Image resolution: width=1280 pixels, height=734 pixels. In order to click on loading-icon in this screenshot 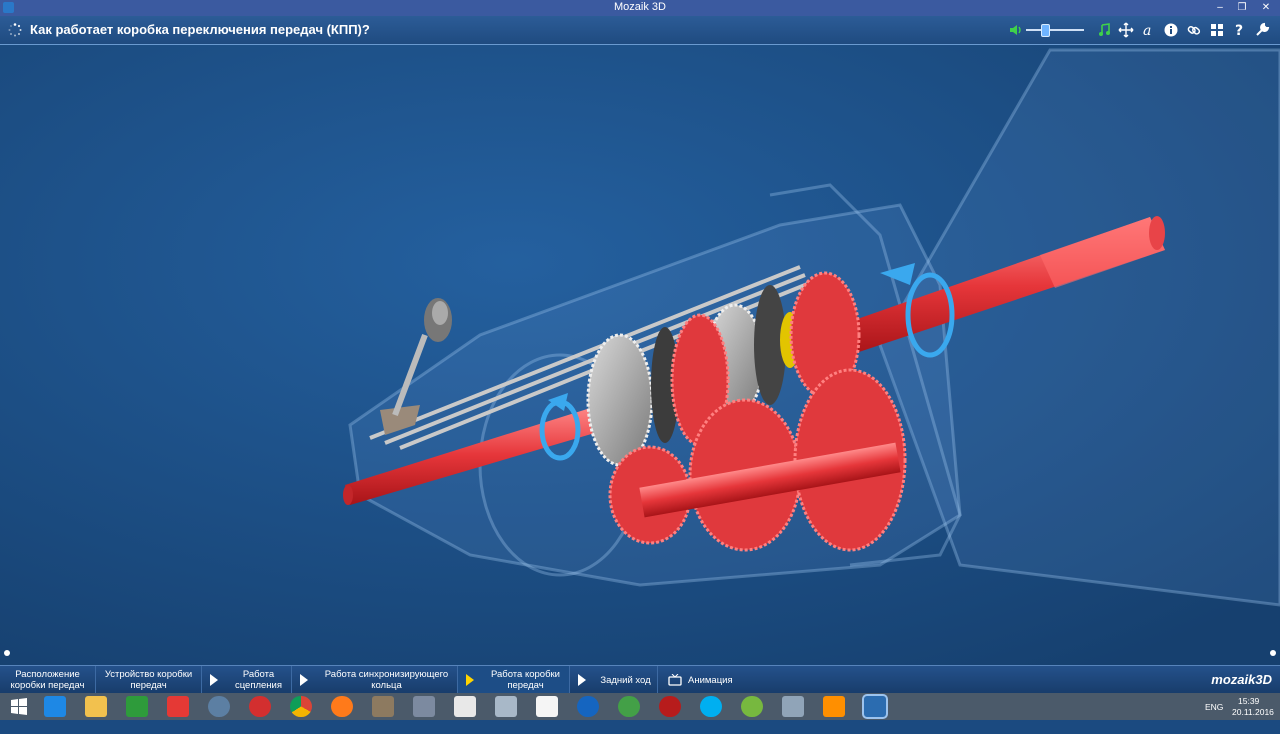, I will do `click(15, 30)`.